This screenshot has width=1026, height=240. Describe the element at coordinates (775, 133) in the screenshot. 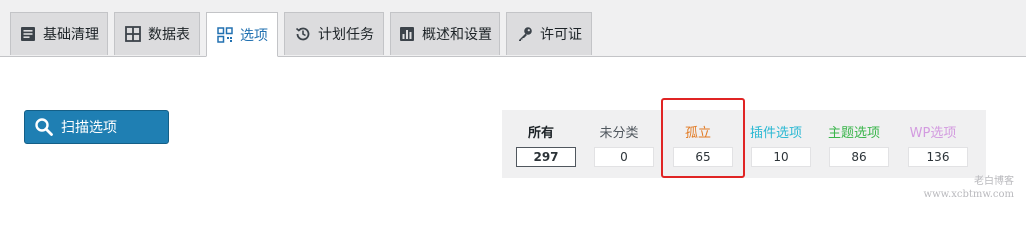

I see `stat-label: 插件选项` at that location.